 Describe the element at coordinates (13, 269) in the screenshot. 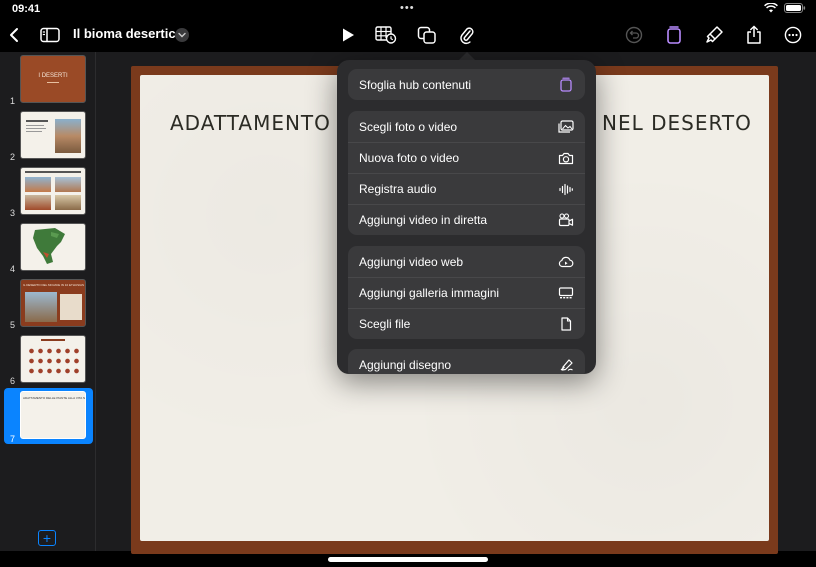

I see `slide-number: 4` at that location.